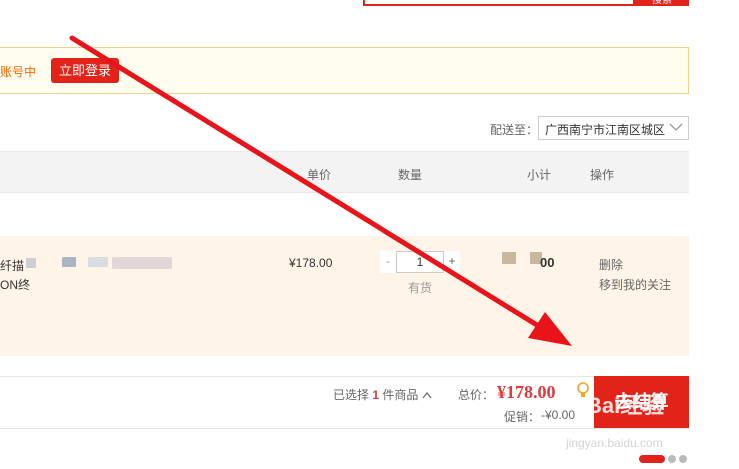  What do you see at coordinates (625, 405) in the screenshot?
I see `watermark-brand: Bai经验` at bounding box center [625, 405].